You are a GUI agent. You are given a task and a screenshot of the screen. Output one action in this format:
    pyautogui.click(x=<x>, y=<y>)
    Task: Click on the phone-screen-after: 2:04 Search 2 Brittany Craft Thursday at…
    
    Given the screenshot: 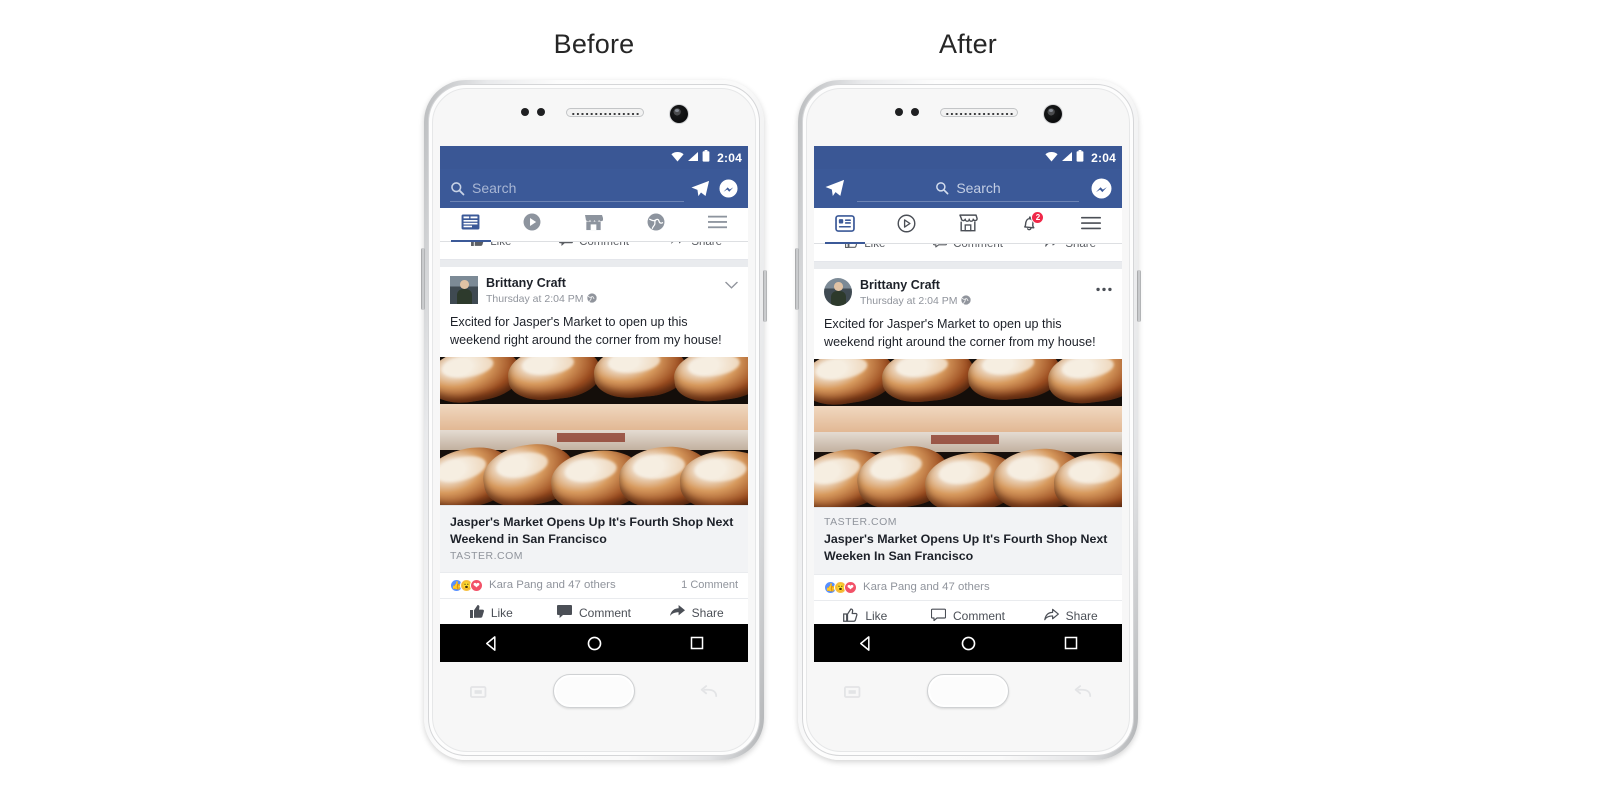 What is the action you would take?
    pyautogui.click(x=968, y=385)
    